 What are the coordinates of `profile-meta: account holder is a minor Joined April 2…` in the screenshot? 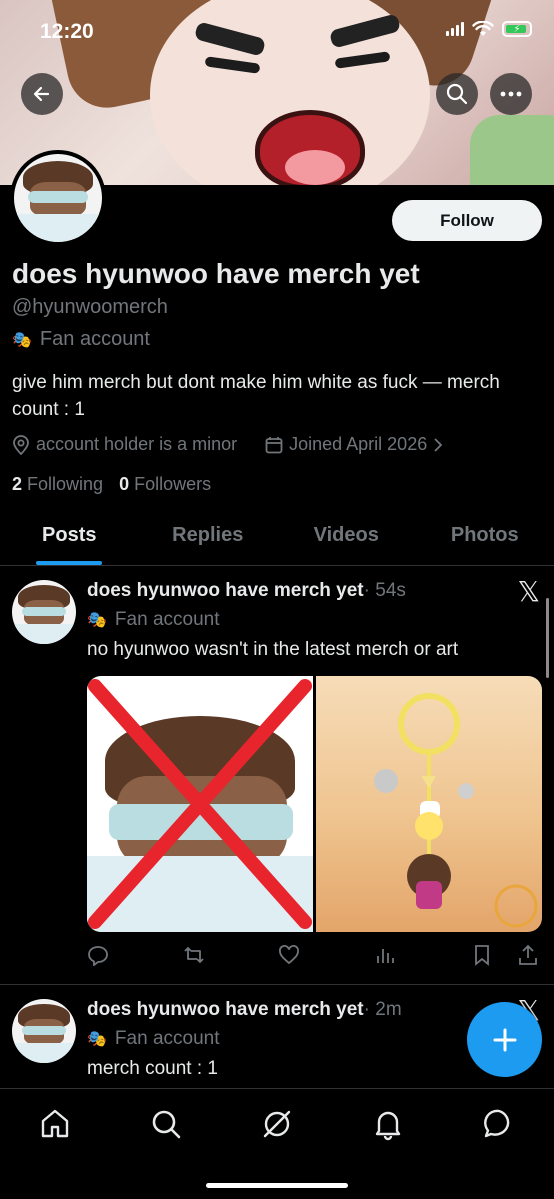 It's located at (227, 444).